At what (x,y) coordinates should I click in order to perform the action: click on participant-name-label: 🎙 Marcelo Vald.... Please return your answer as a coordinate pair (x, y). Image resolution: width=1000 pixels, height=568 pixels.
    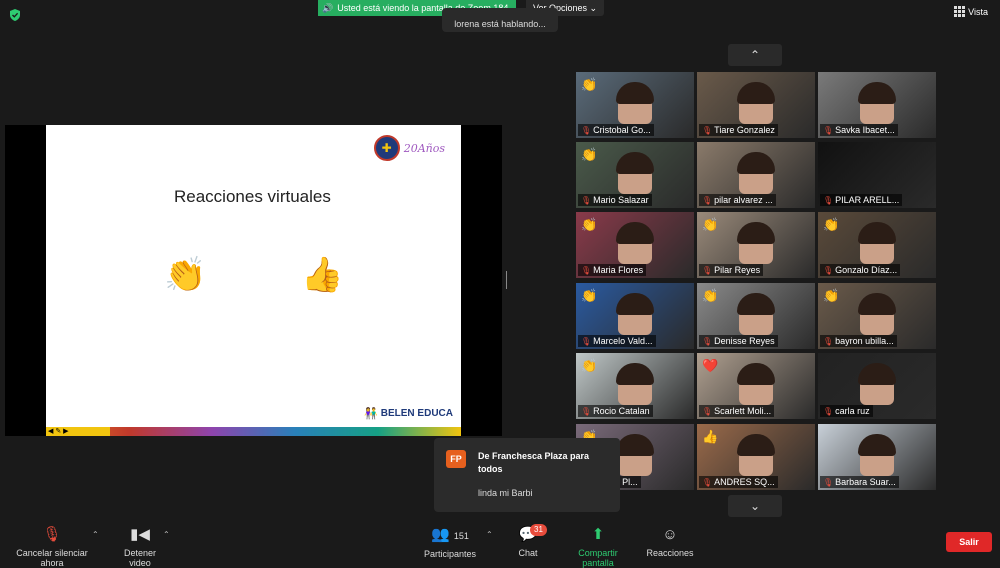
    Looking at the image, I should click on (617, 341).